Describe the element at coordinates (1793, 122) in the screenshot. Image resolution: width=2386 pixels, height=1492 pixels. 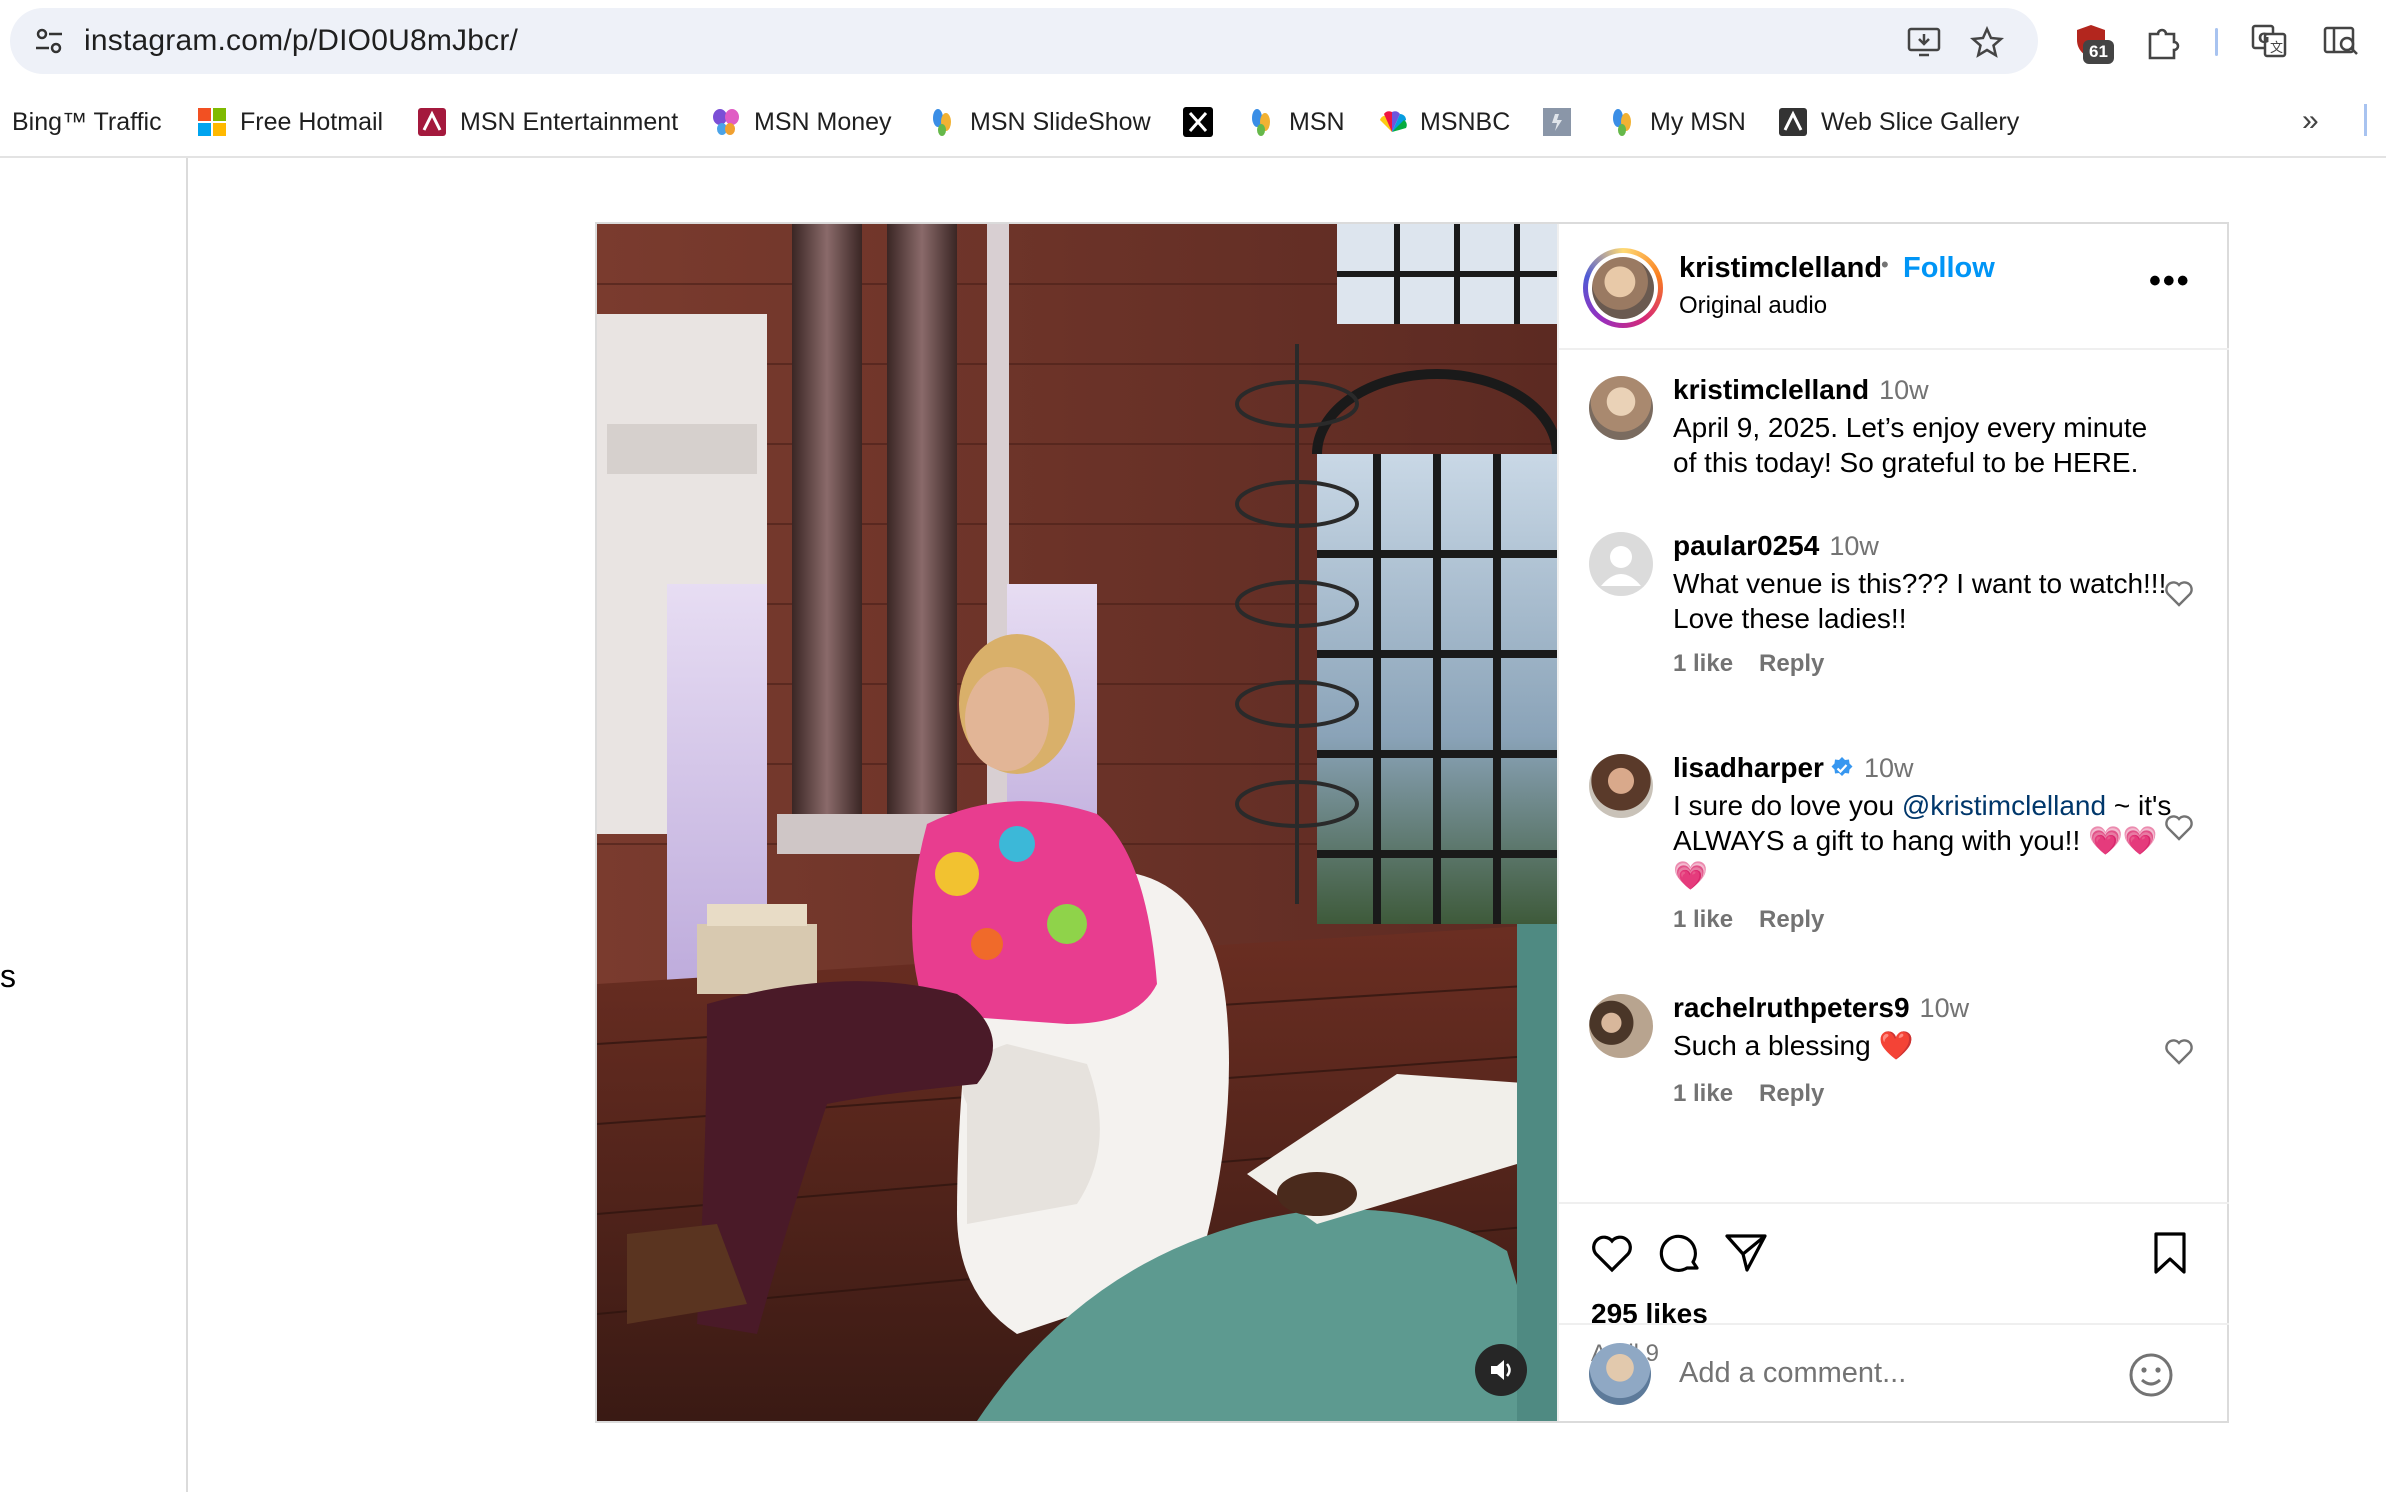
I see `web-slice-icon` at that location.